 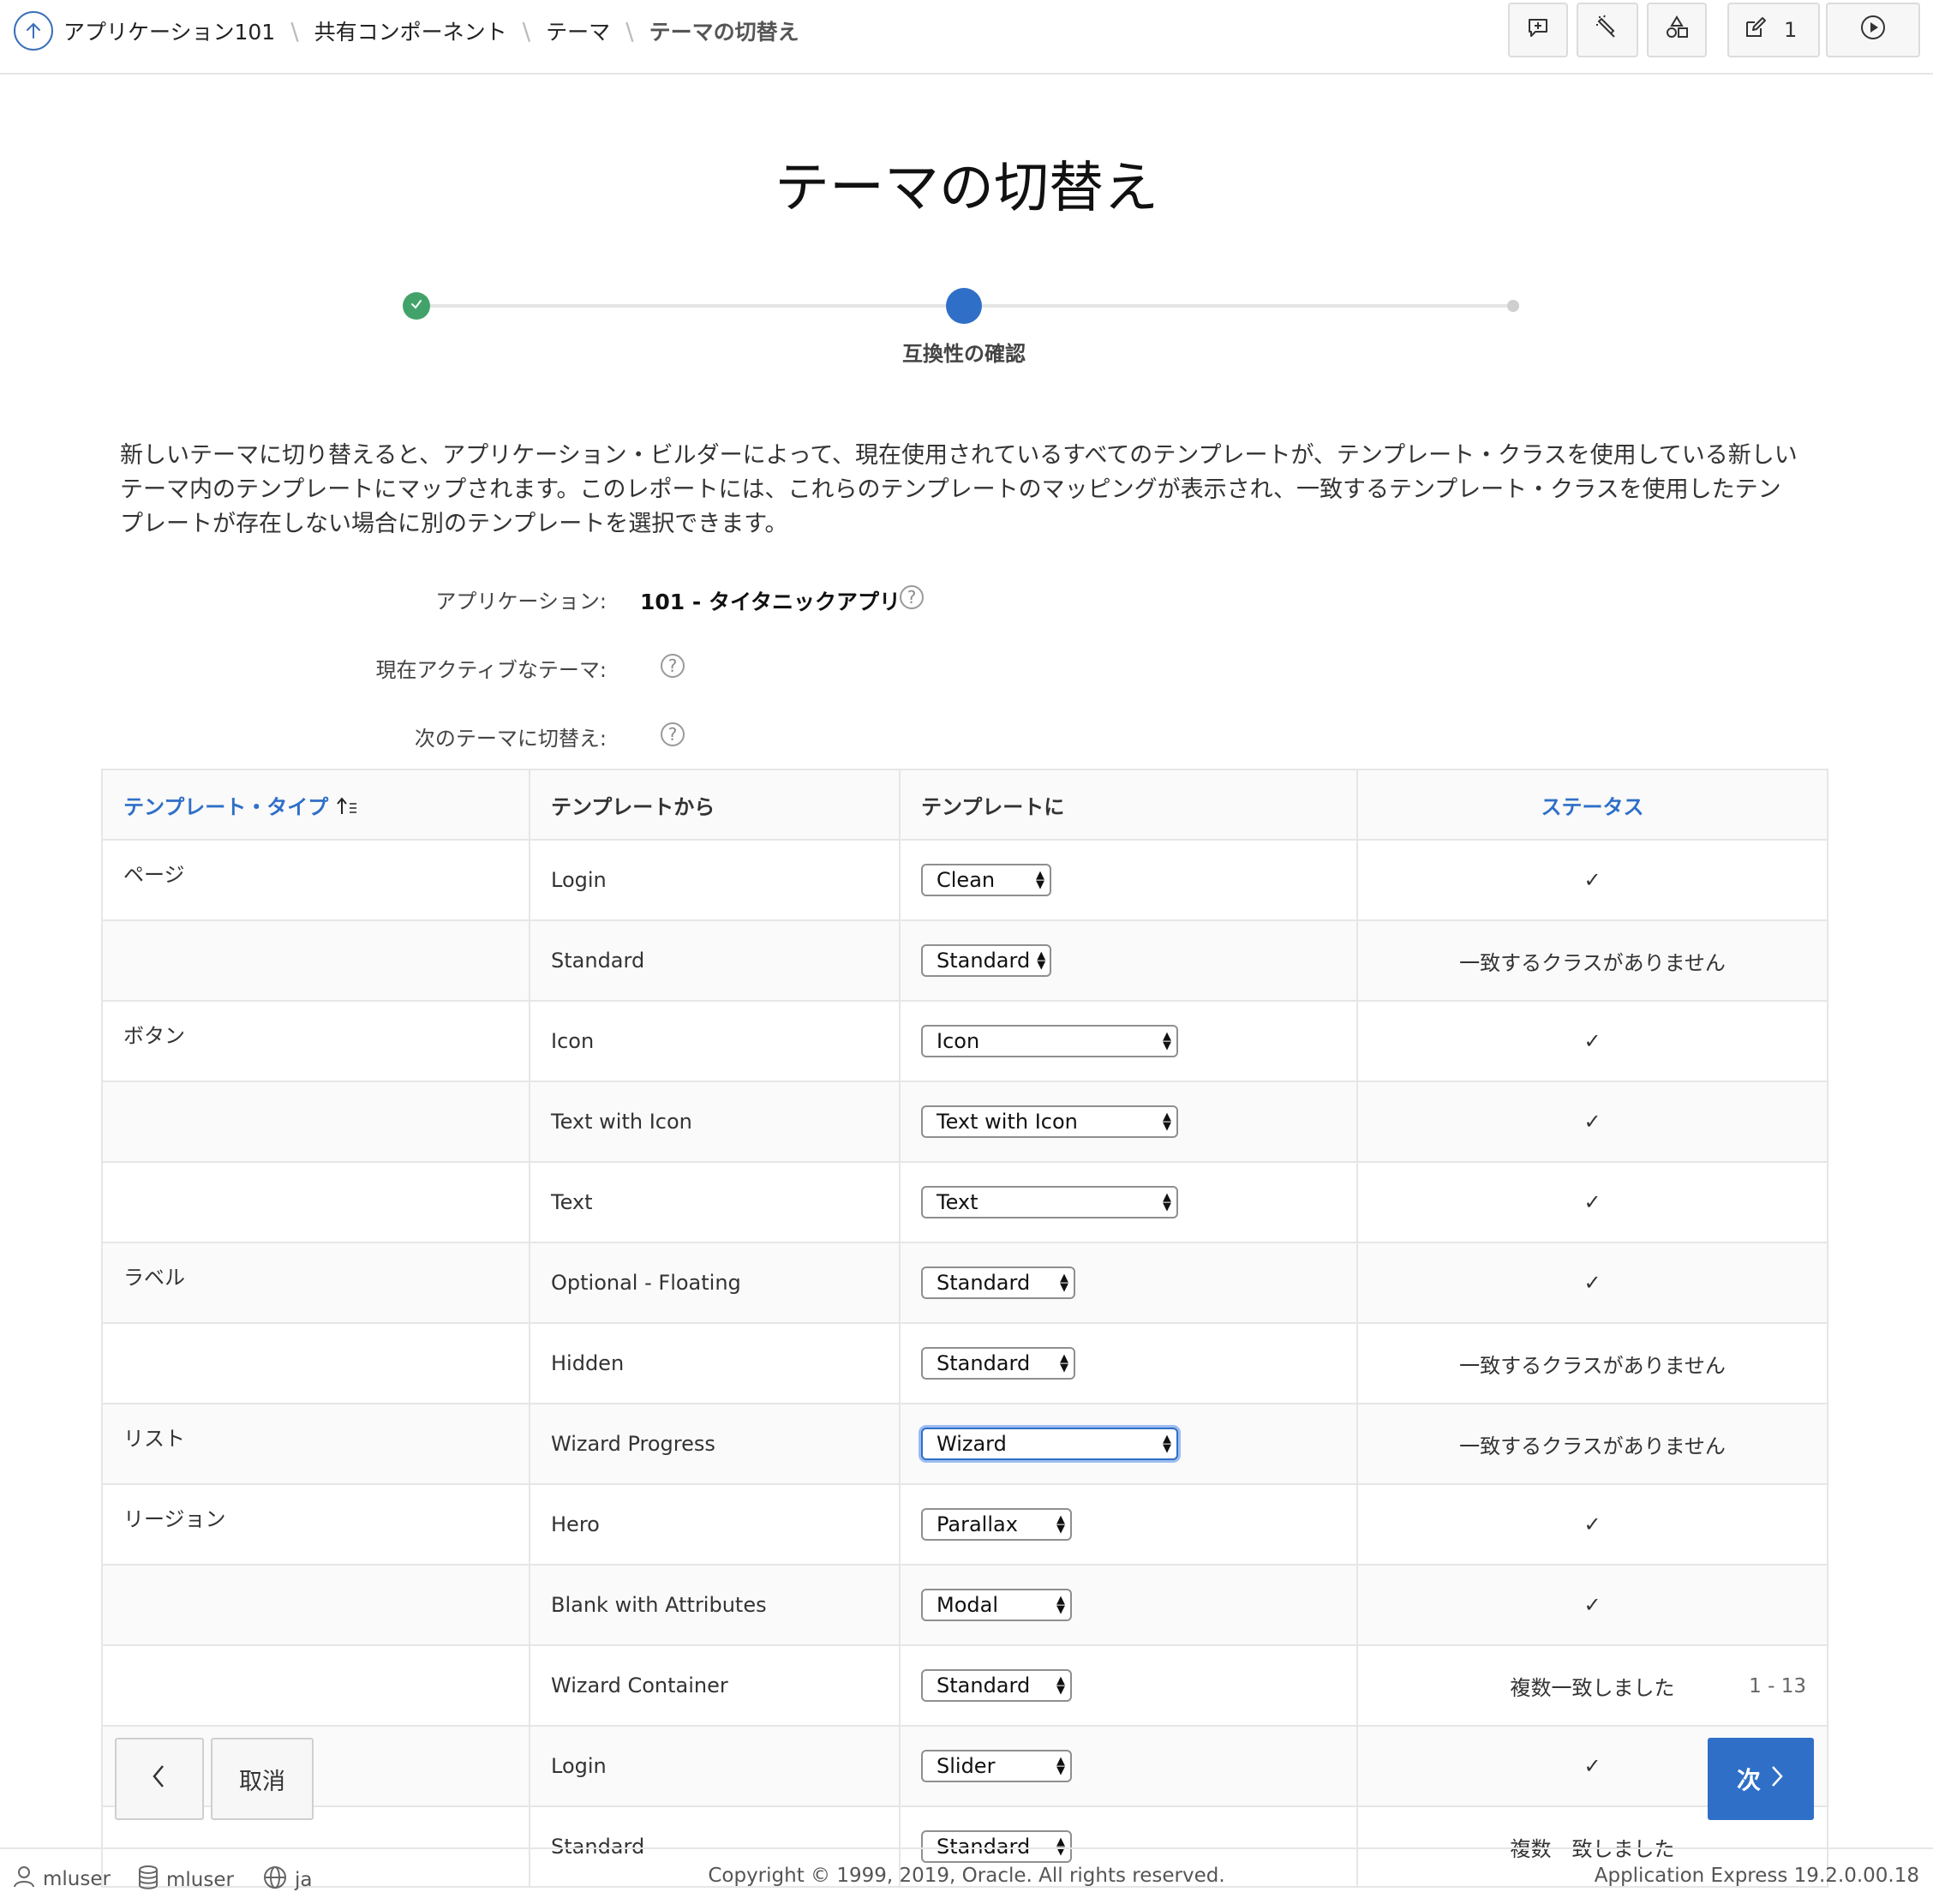 What do you see at coordinates (410, 31) in the screenshot?
I see `breadcrumb-item-shared-components: 共有コンポーネント` at bounding box center [410, 31].